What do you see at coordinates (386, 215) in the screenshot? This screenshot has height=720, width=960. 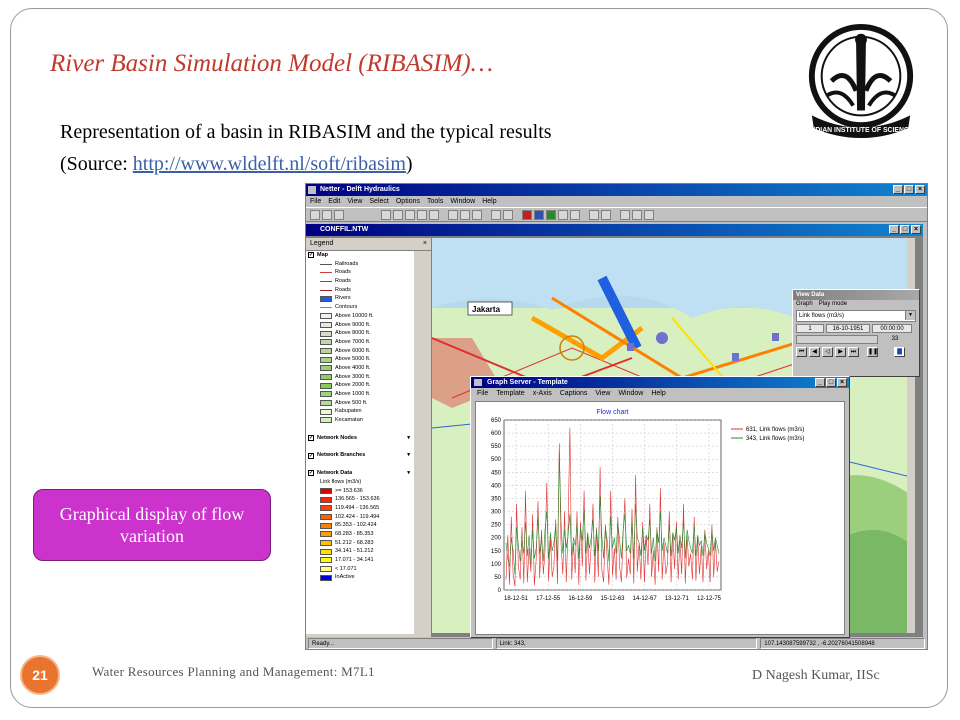 I see `zoom-in-icon` at bounding box center [386, 215].